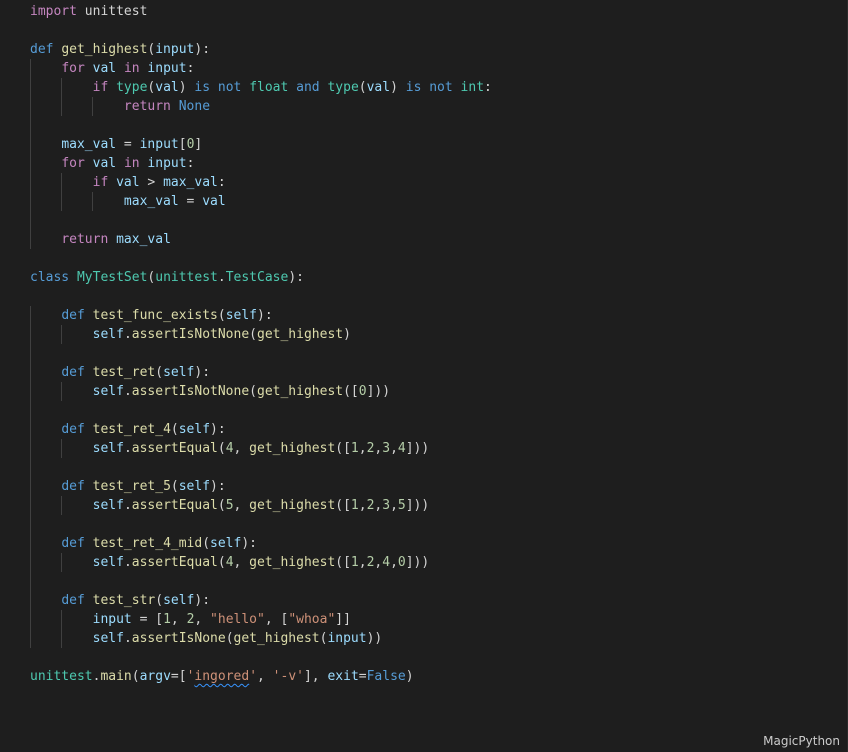  What do you see at coordinates (261, 106) in the screenshot?
I see `code-line: return None` at bounding box center [261, 106].